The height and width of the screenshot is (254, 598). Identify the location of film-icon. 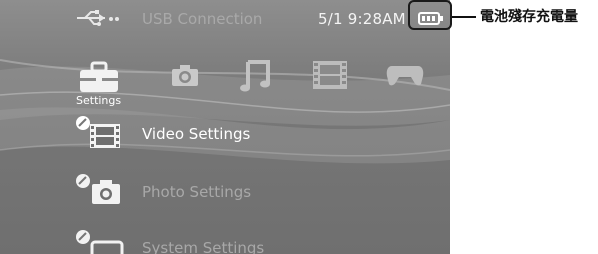
(330, 75).